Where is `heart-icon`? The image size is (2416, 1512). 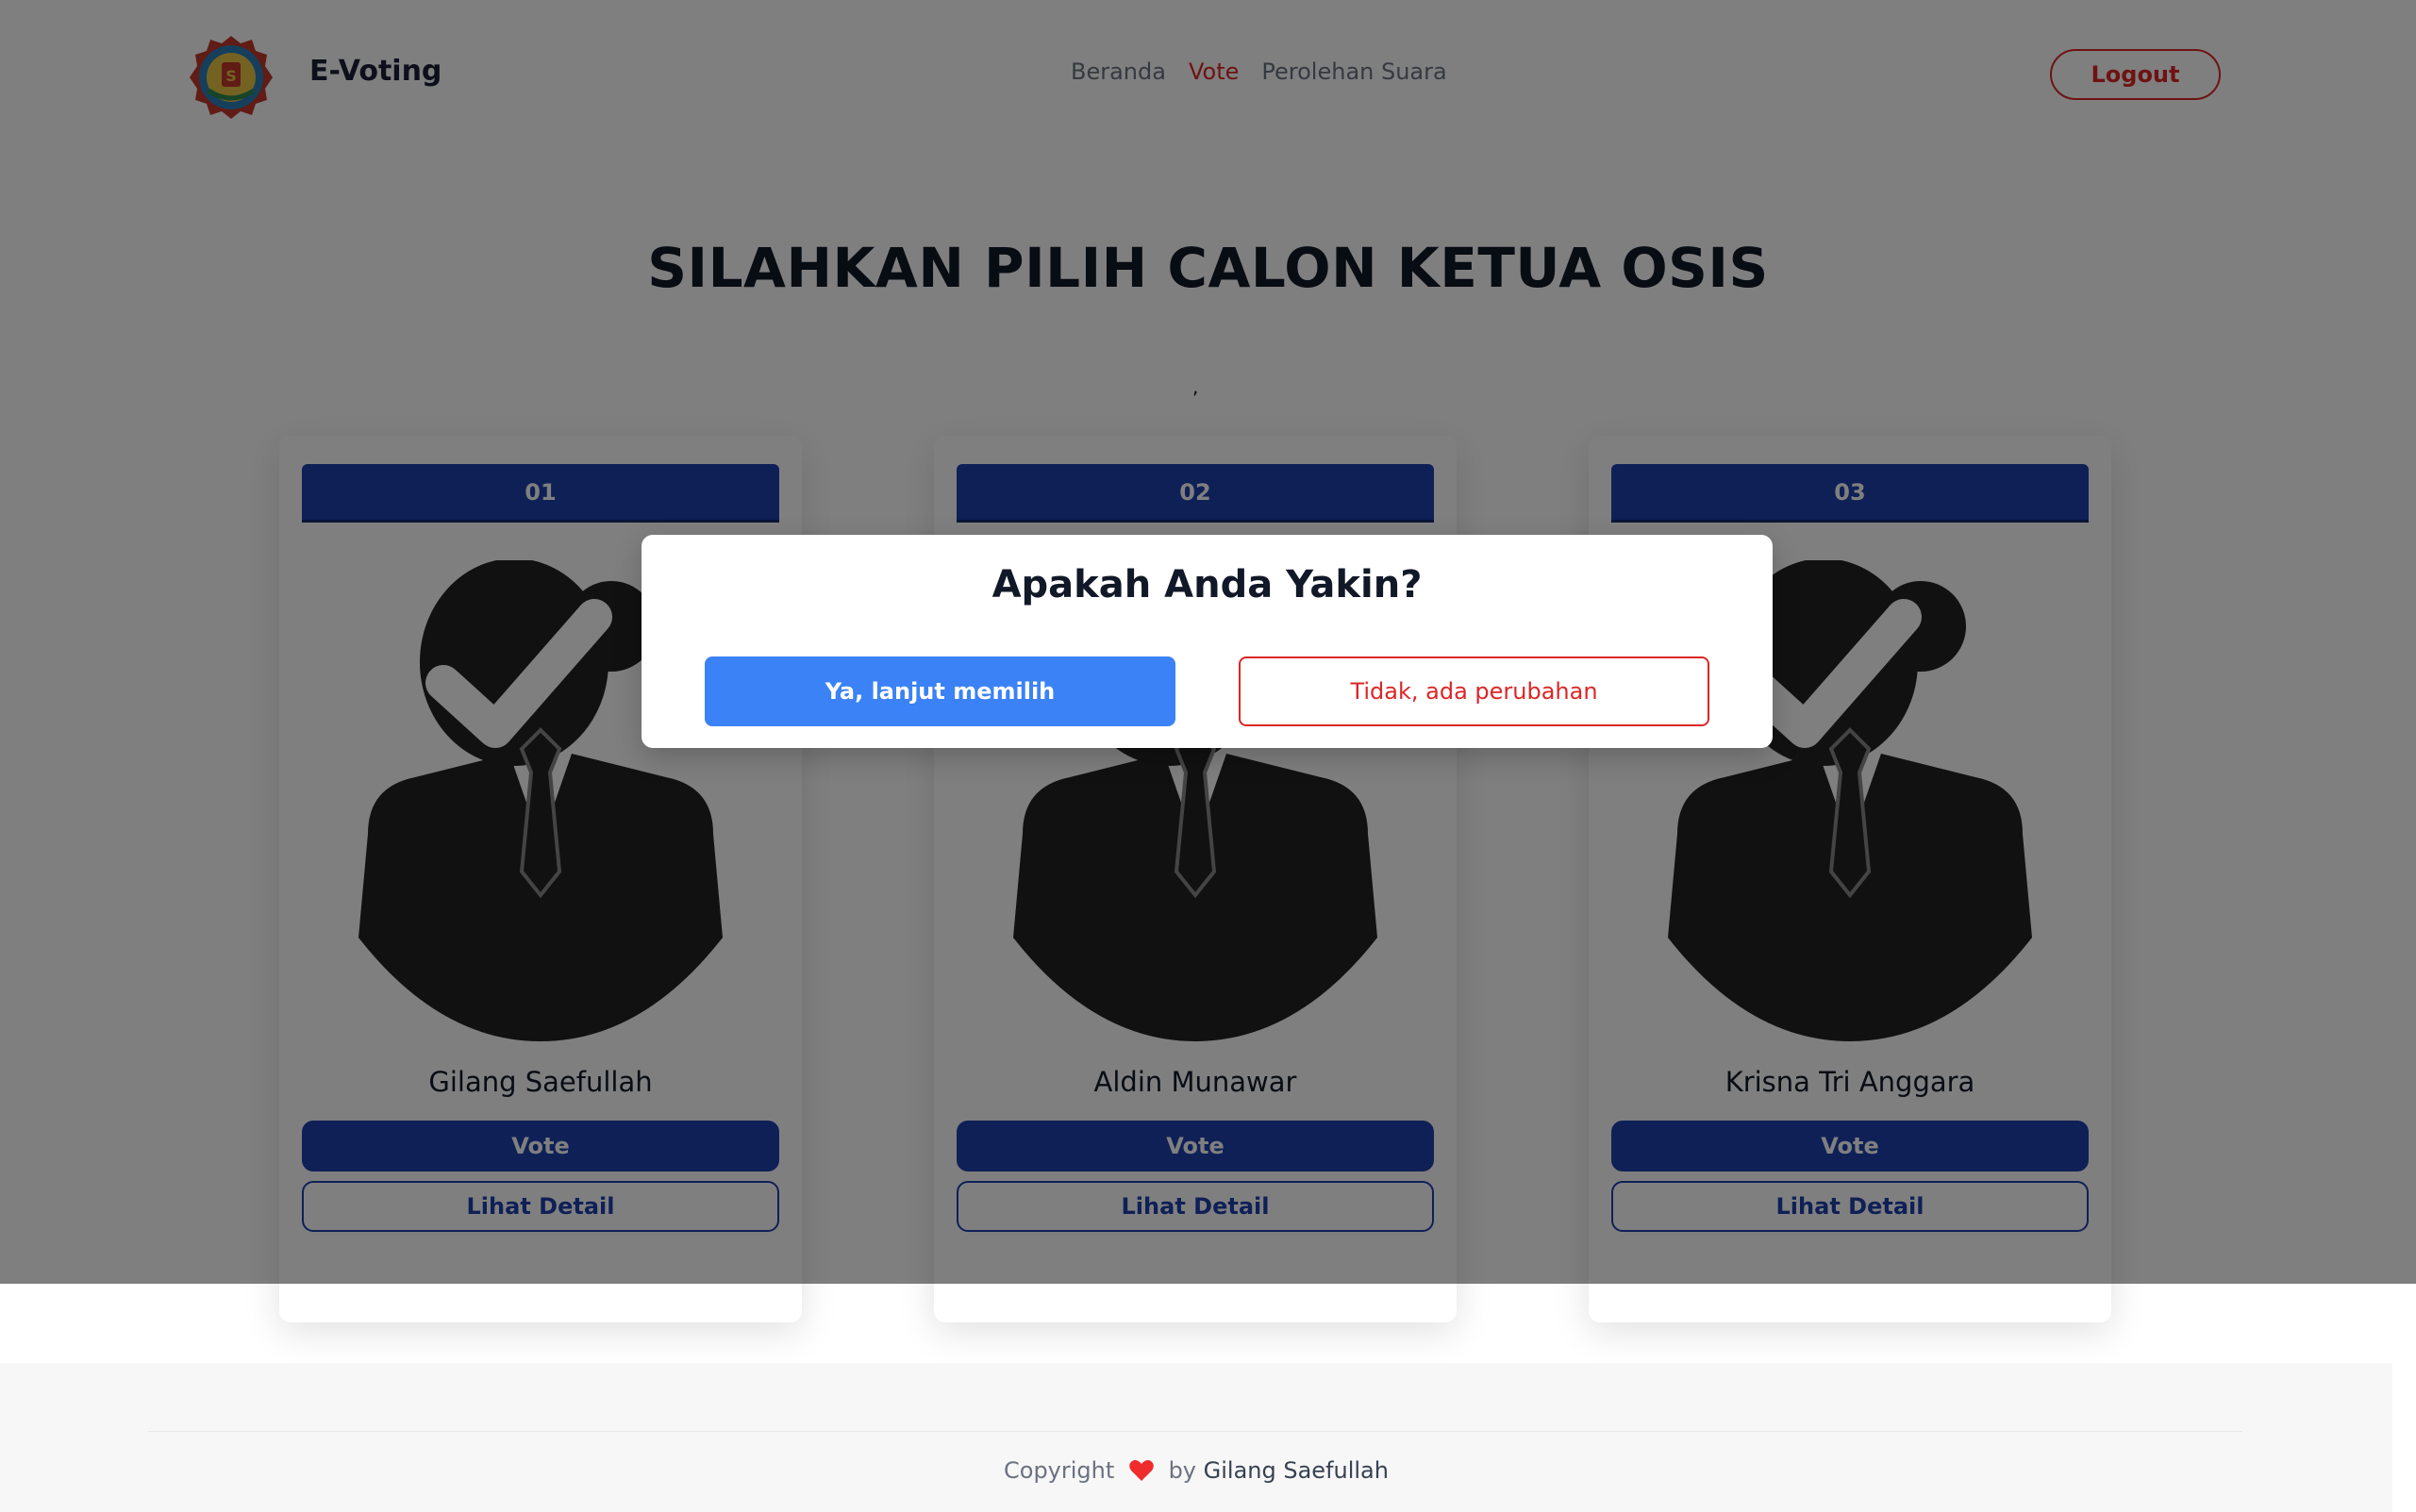 heart-icon is located at coordinates (1142, 1470).